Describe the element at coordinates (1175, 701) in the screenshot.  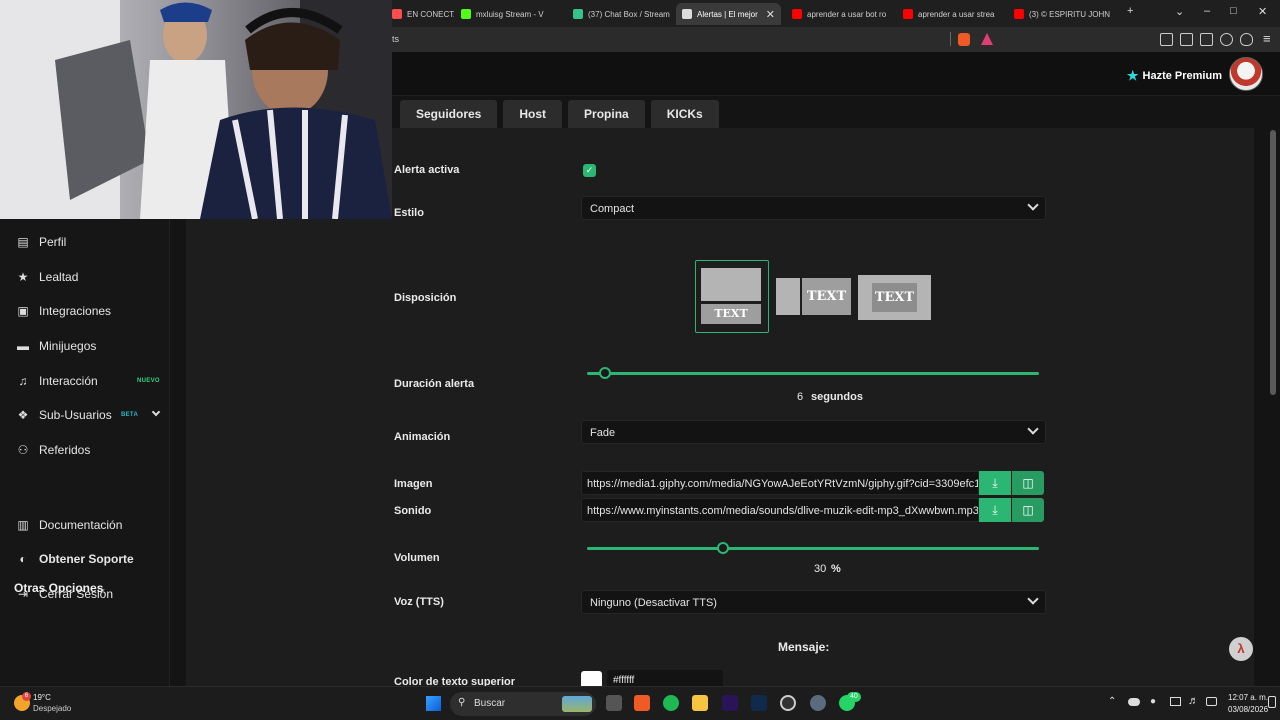
I see `network-icon` at that location.